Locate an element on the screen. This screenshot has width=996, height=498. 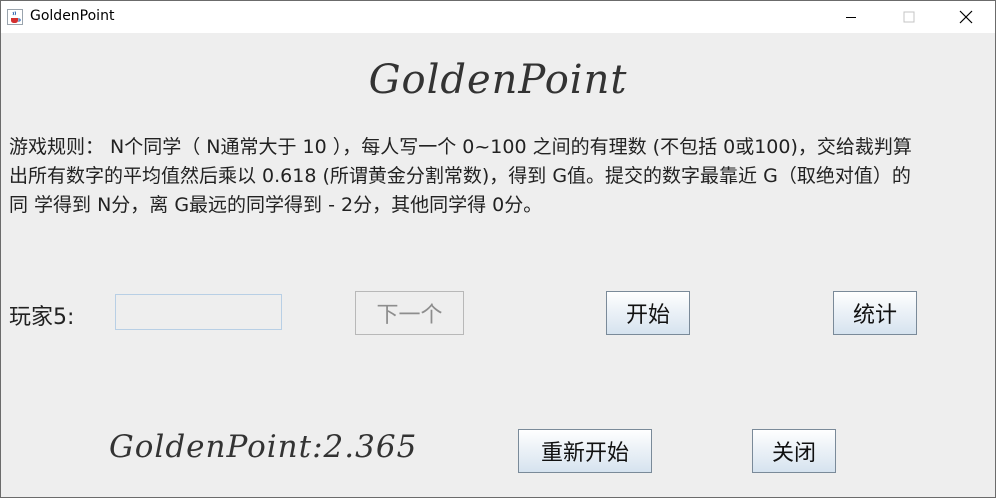
maximize-button is located at coordinates (909, 17).